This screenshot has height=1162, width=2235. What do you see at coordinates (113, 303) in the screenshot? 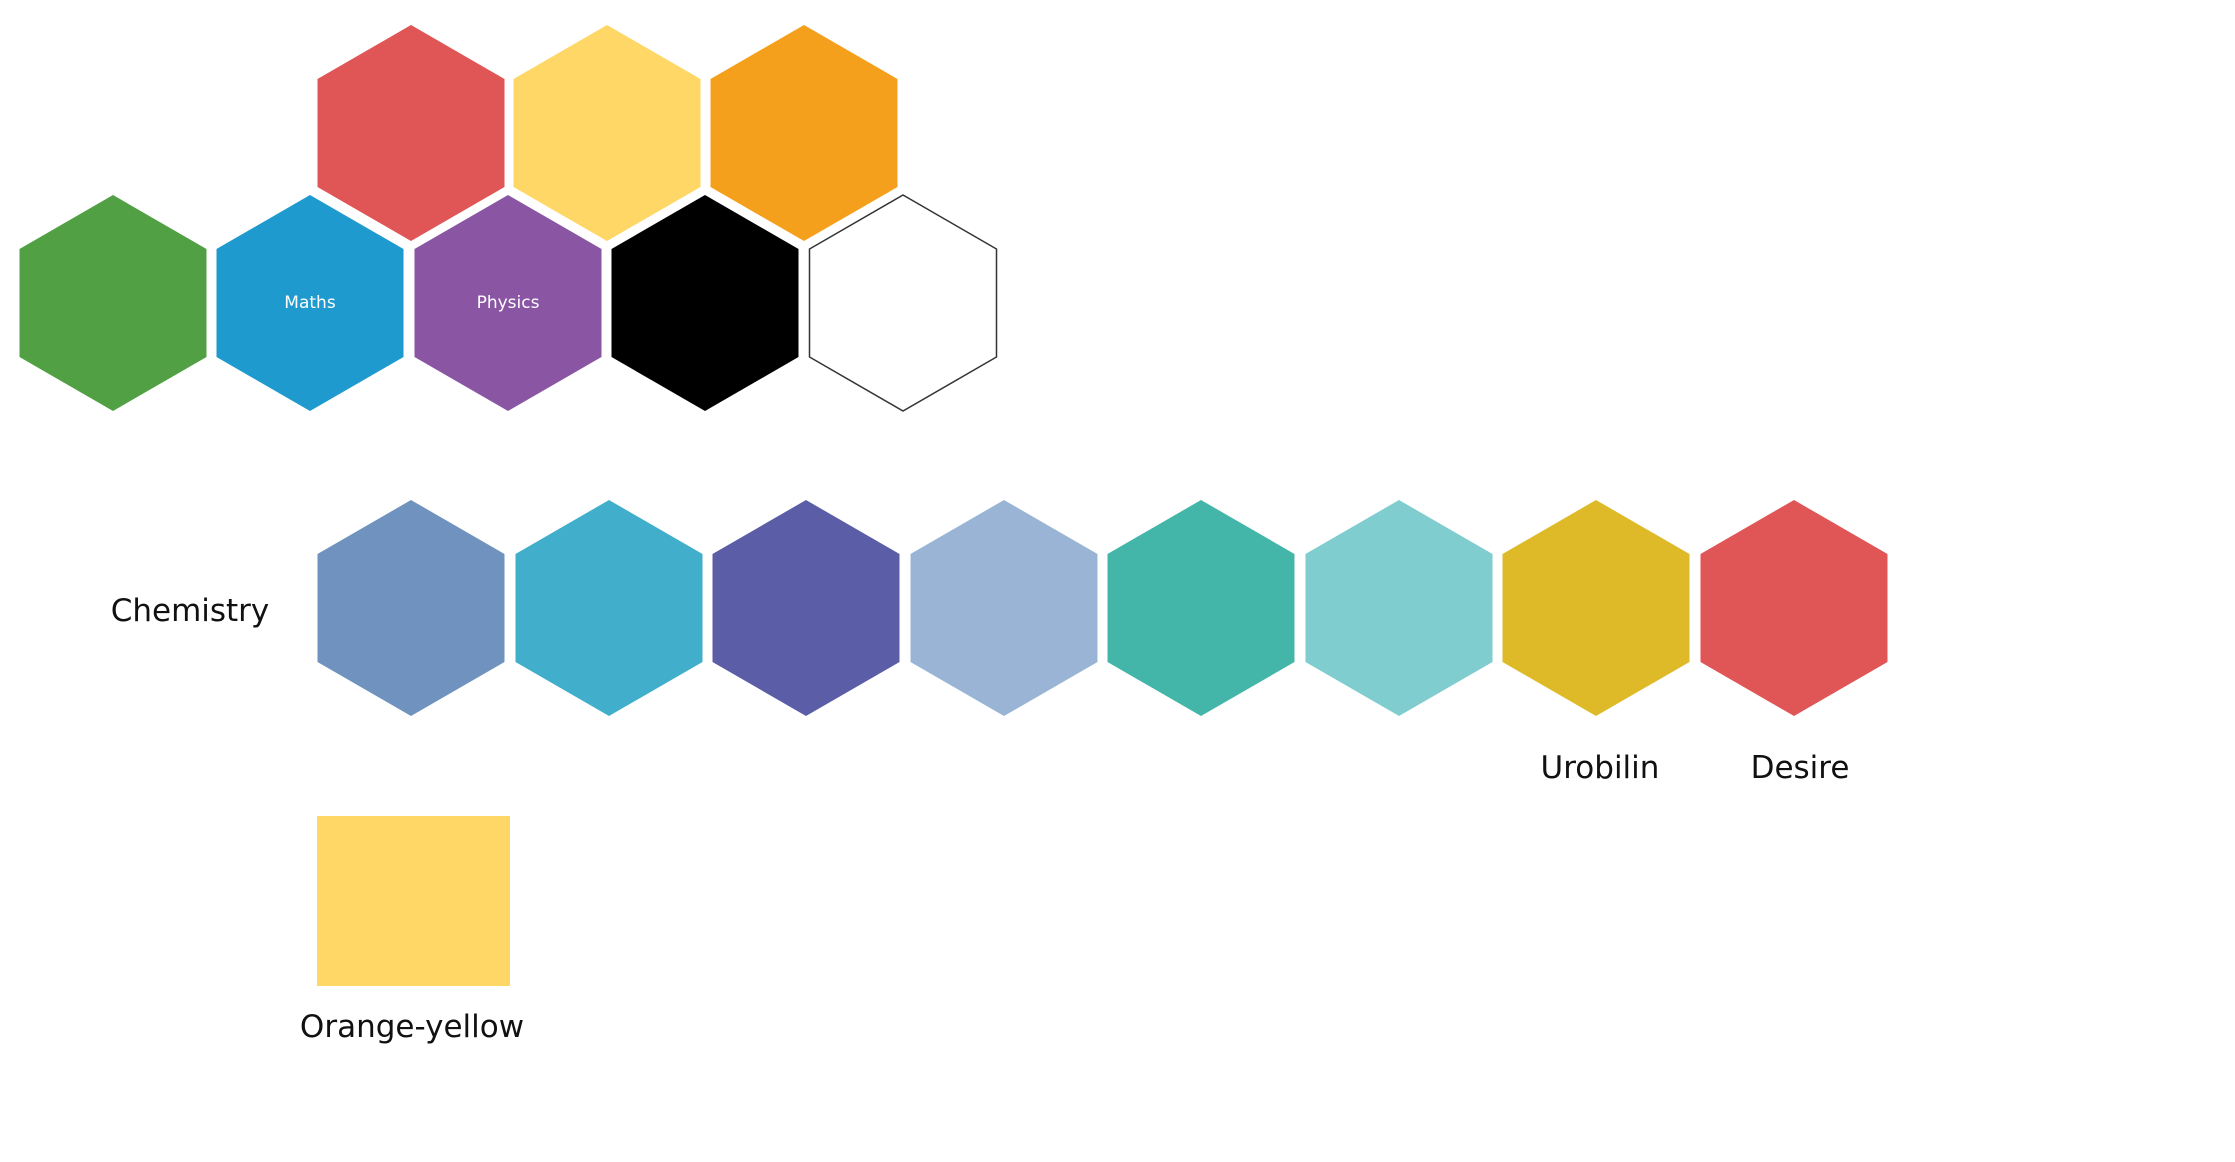
I see `hex-green` at bounding box center [113, 303].